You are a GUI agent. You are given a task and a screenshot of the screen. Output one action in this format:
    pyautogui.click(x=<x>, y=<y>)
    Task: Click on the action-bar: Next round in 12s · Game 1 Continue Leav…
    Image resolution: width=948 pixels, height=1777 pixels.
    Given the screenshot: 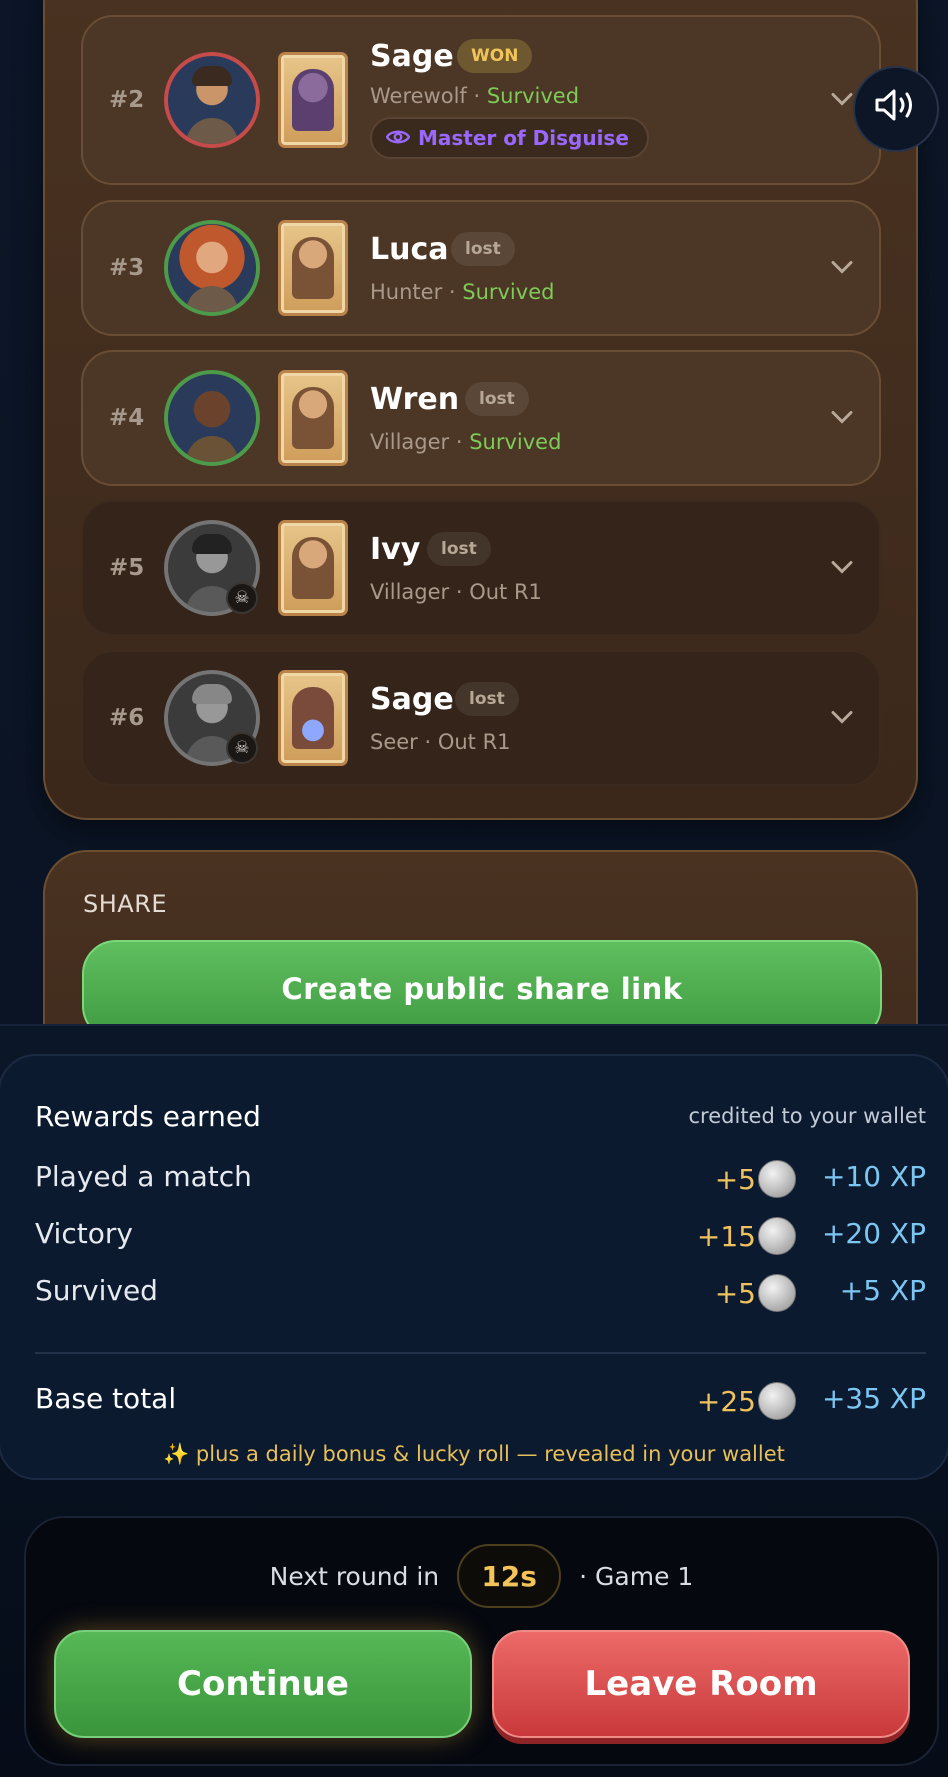 What is the action you would take?
    pyautogui.click(x=481, y=1641)
    